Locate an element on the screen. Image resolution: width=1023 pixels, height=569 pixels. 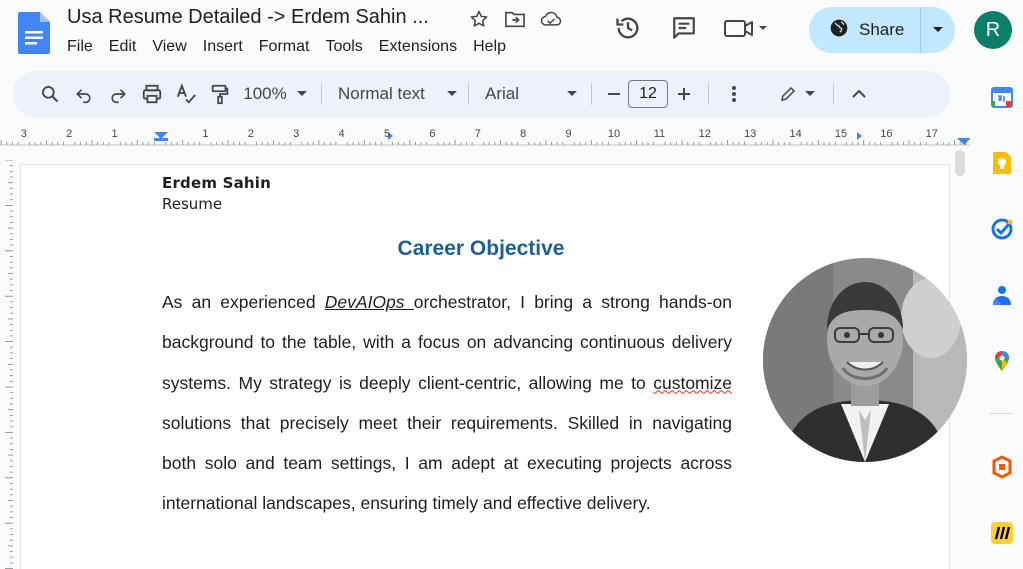
keep-icon is located at coordinates (1002, 163).